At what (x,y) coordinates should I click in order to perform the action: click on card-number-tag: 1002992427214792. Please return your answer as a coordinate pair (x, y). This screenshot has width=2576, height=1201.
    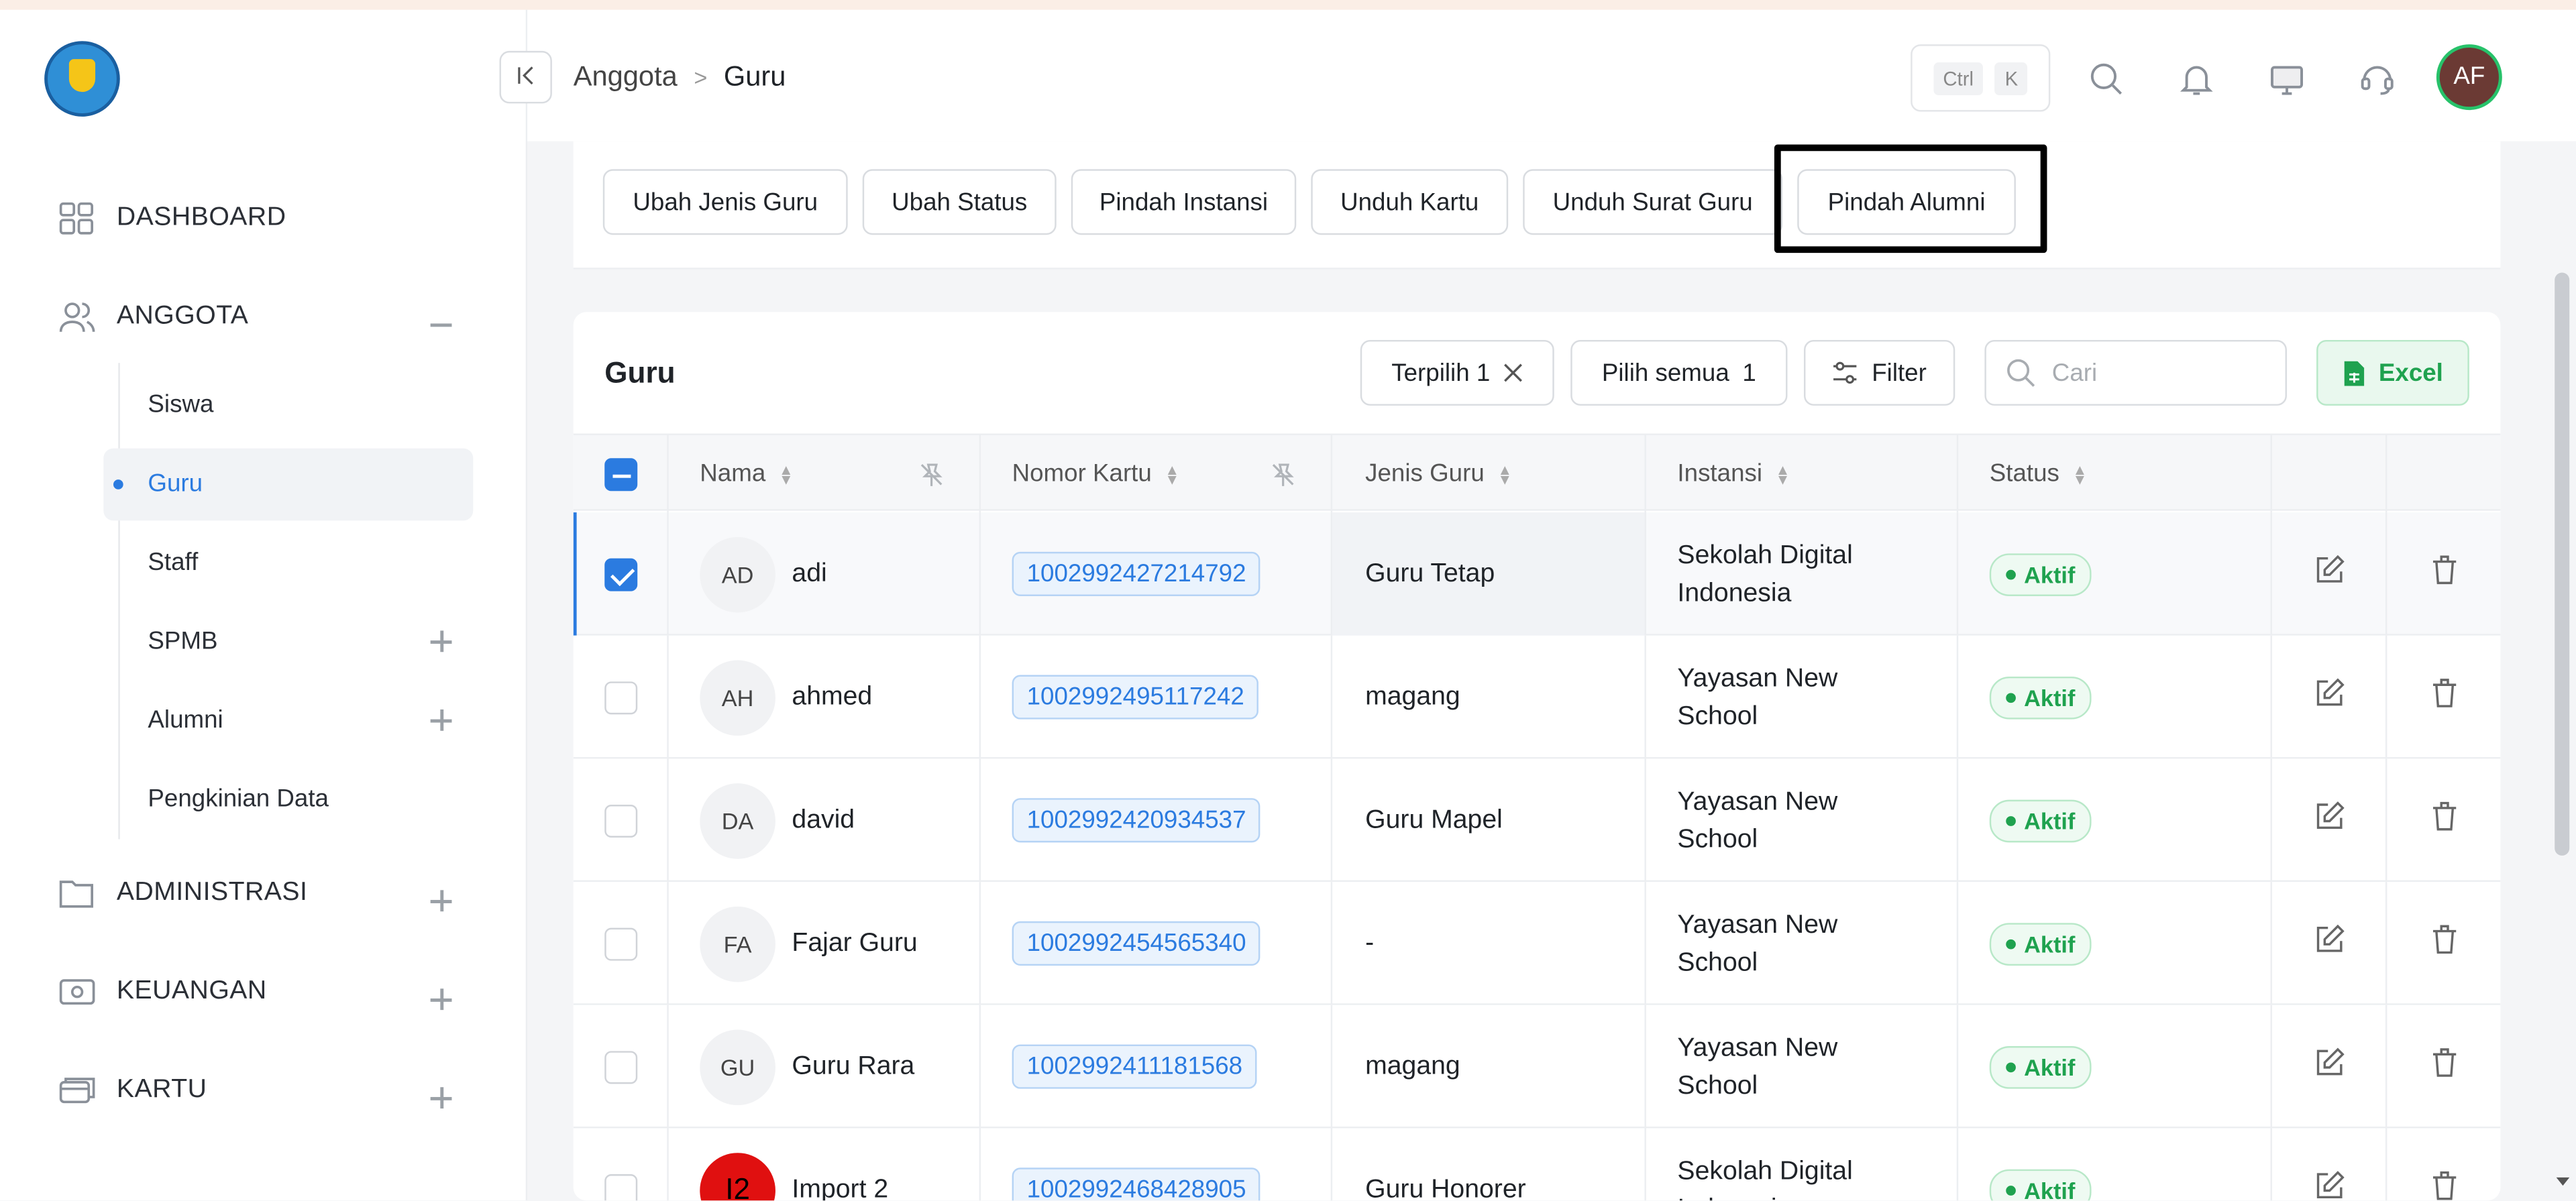
    Looking at the image, I should click on (1136, 573).